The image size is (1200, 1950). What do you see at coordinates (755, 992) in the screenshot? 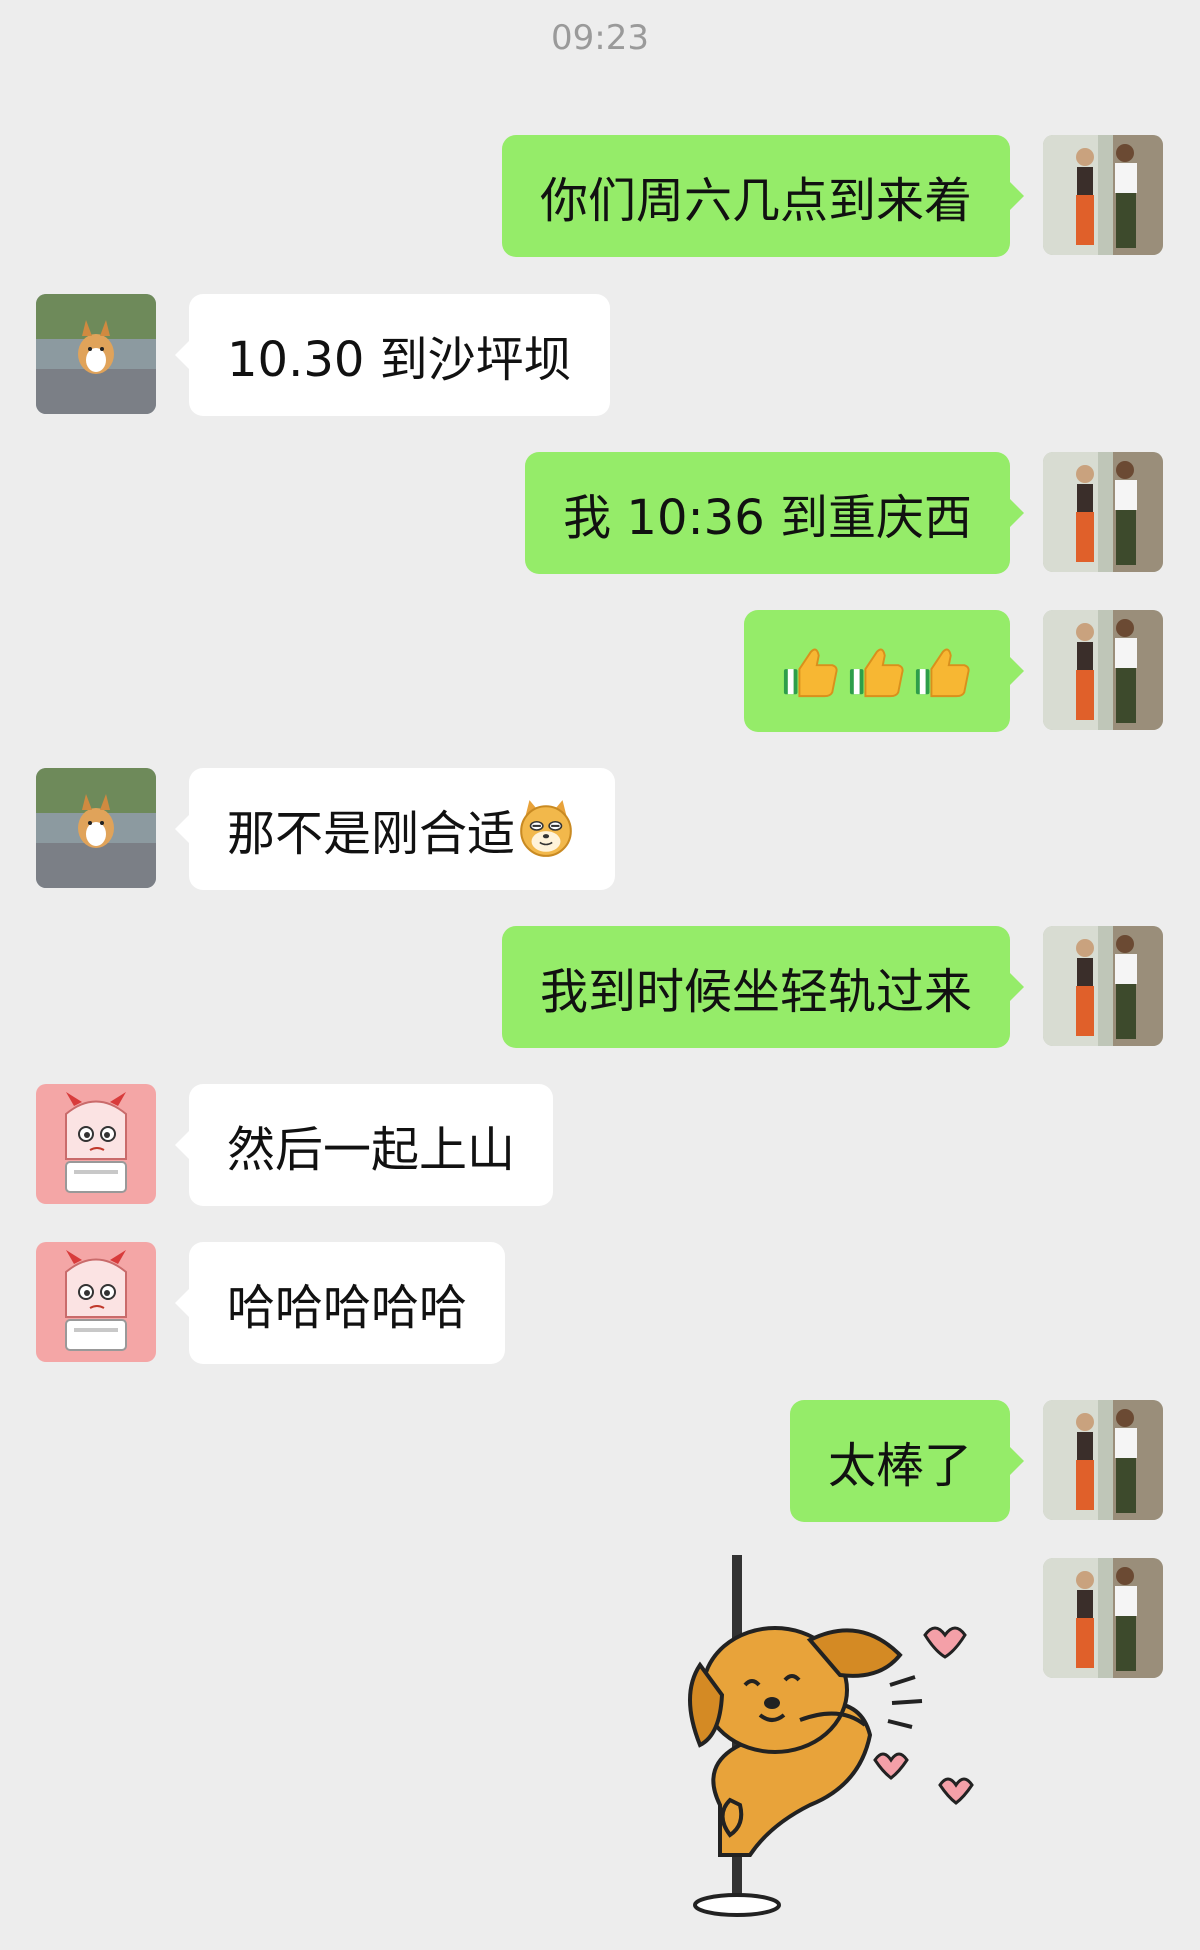
I see `message-text: 我到时候坐轻轨过来` at bounding box center [755, 992].